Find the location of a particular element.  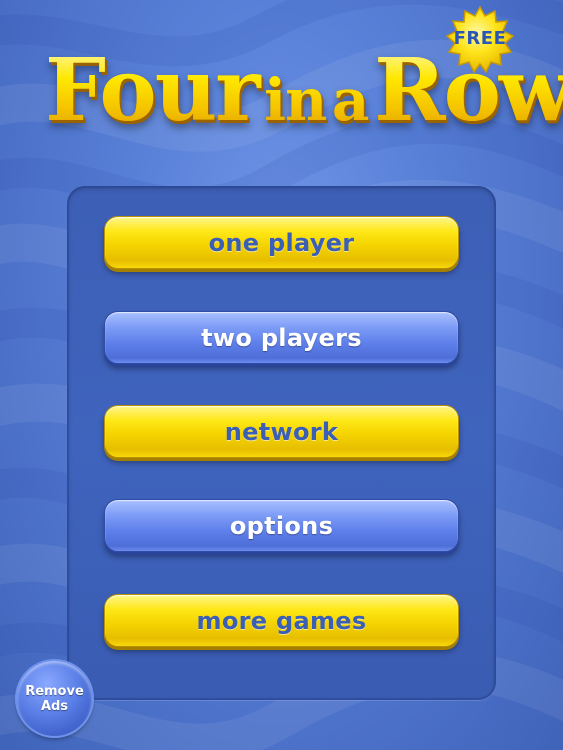

more-games-button: more games is located at coordinates (281, 620).